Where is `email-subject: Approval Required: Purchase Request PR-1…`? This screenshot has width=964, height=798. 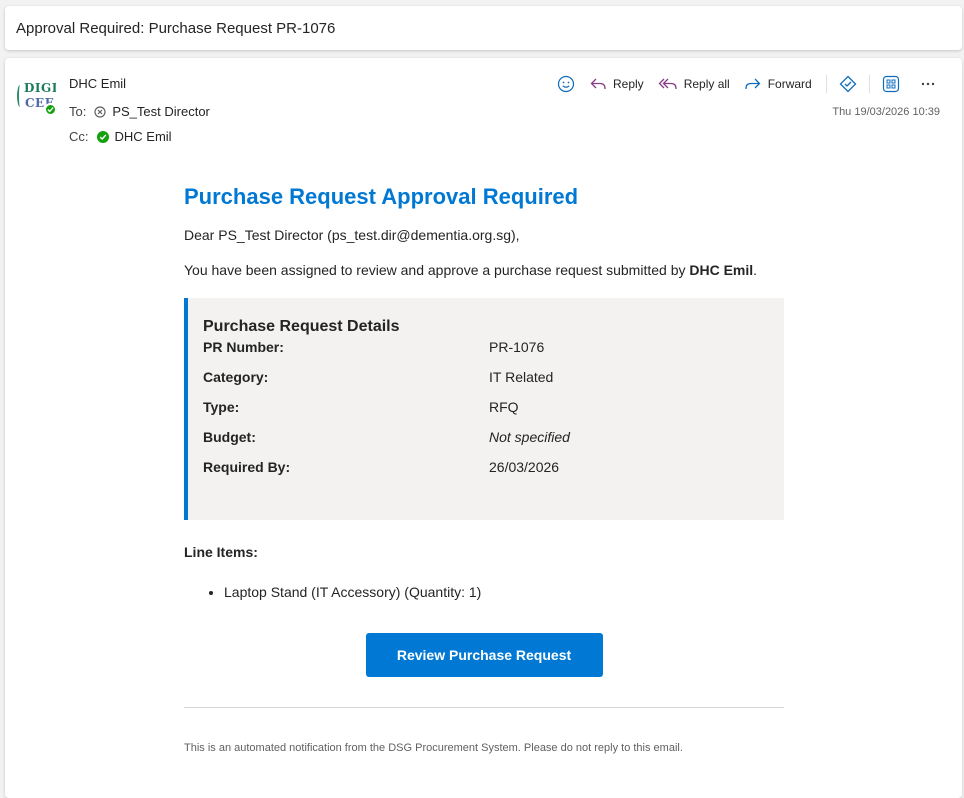
email-subject: Approval Required: Purchase Request PR-1… is located at coordinates (483, 28).